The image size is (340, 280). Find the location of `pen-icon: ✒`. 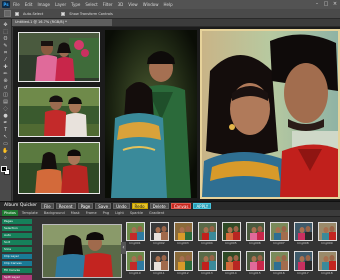

pen-icon: ✒ is located at coordinates (6, 123).